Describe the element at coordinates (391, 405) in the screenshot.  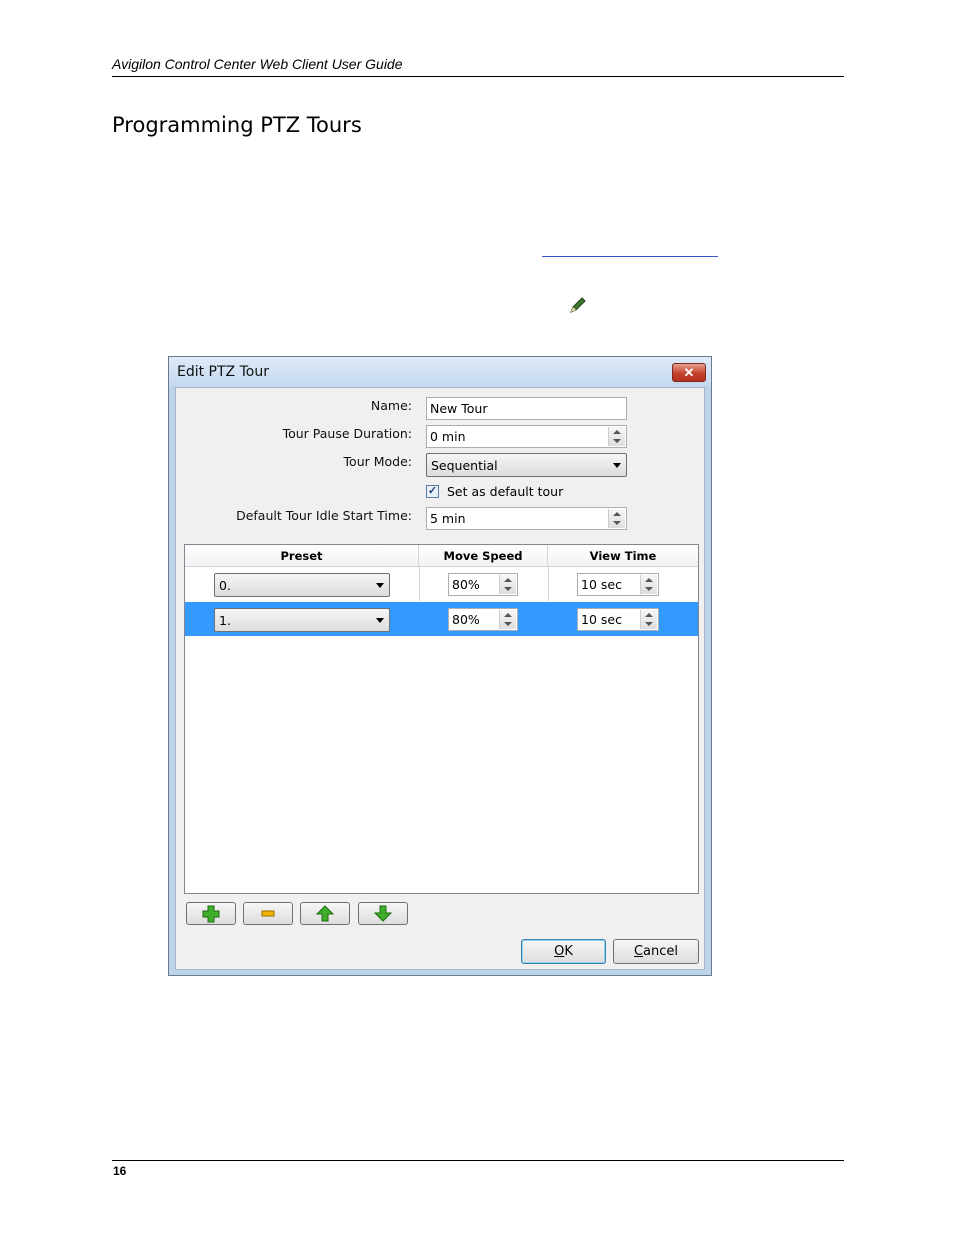
I see `name-label: Name:` at that location.